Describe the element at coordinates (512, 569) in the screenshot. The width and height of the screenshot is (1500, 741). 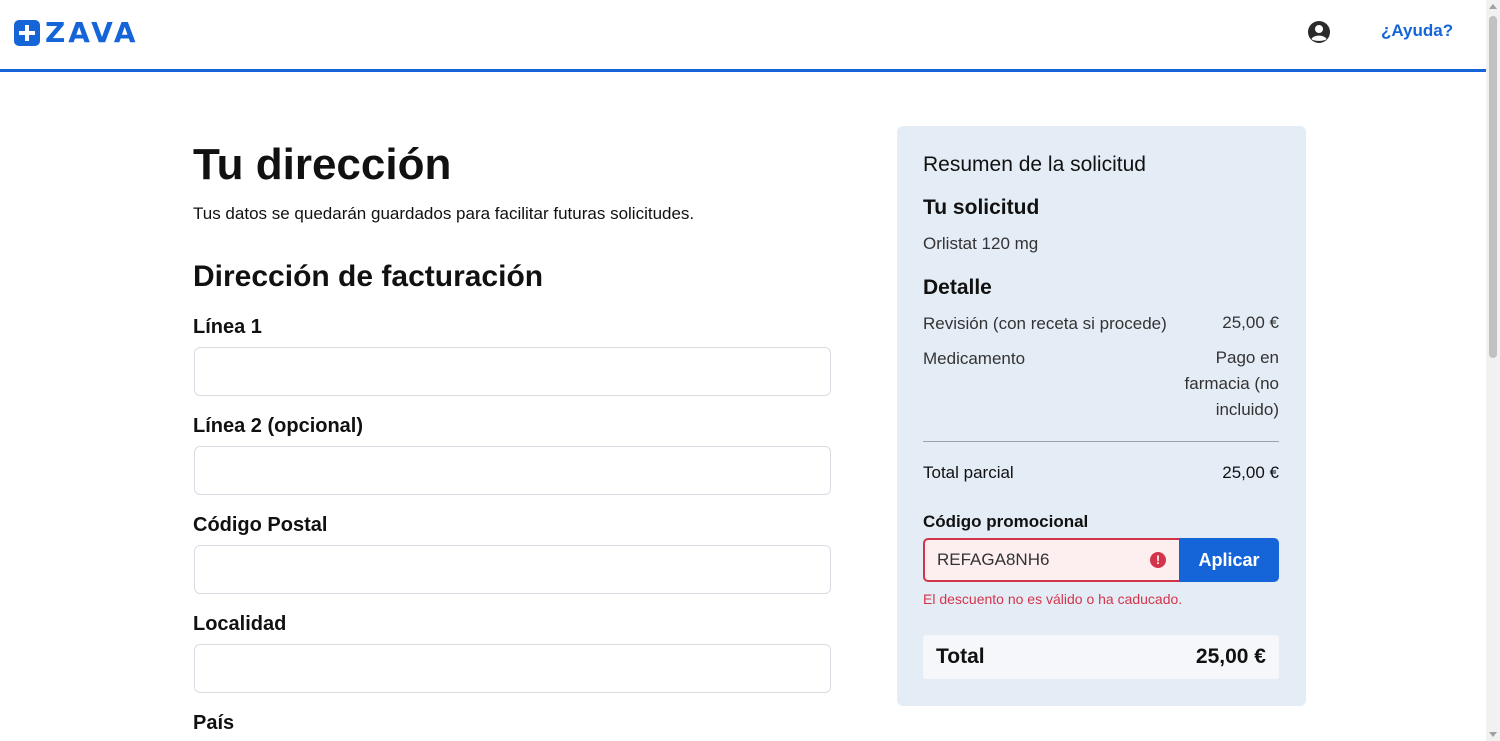
I see `postal-code-input` at that location.